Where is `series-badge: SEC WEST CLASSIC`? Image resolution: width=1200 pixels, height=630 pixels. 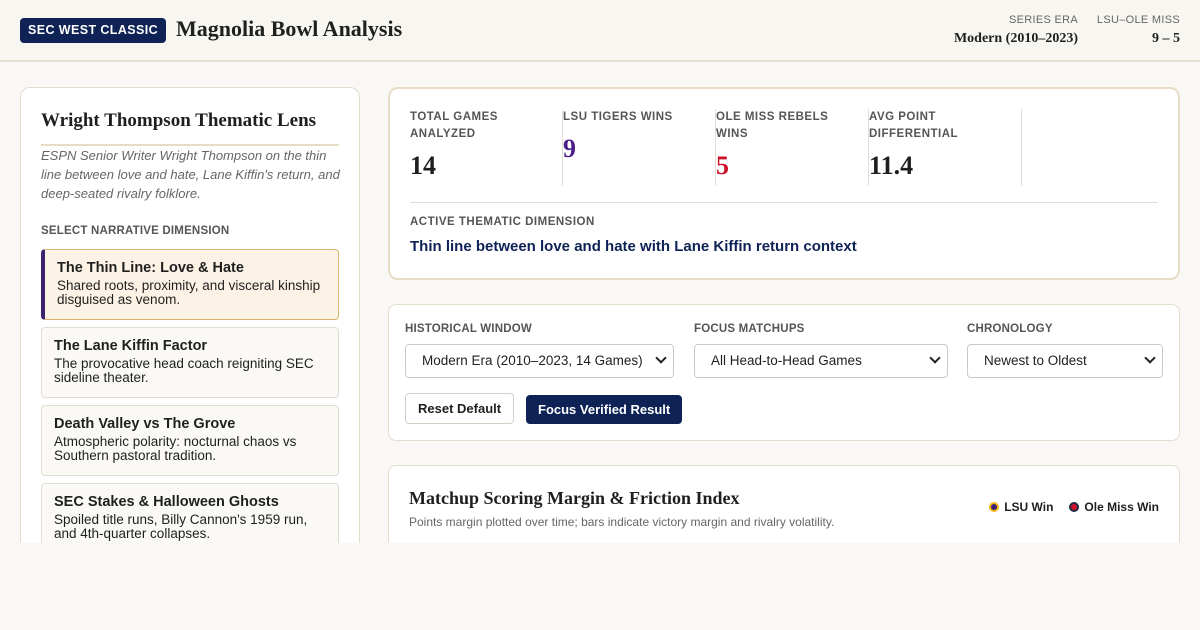 series-badge: SEC WEST CLASSIC is located at coordinates (93, 30).